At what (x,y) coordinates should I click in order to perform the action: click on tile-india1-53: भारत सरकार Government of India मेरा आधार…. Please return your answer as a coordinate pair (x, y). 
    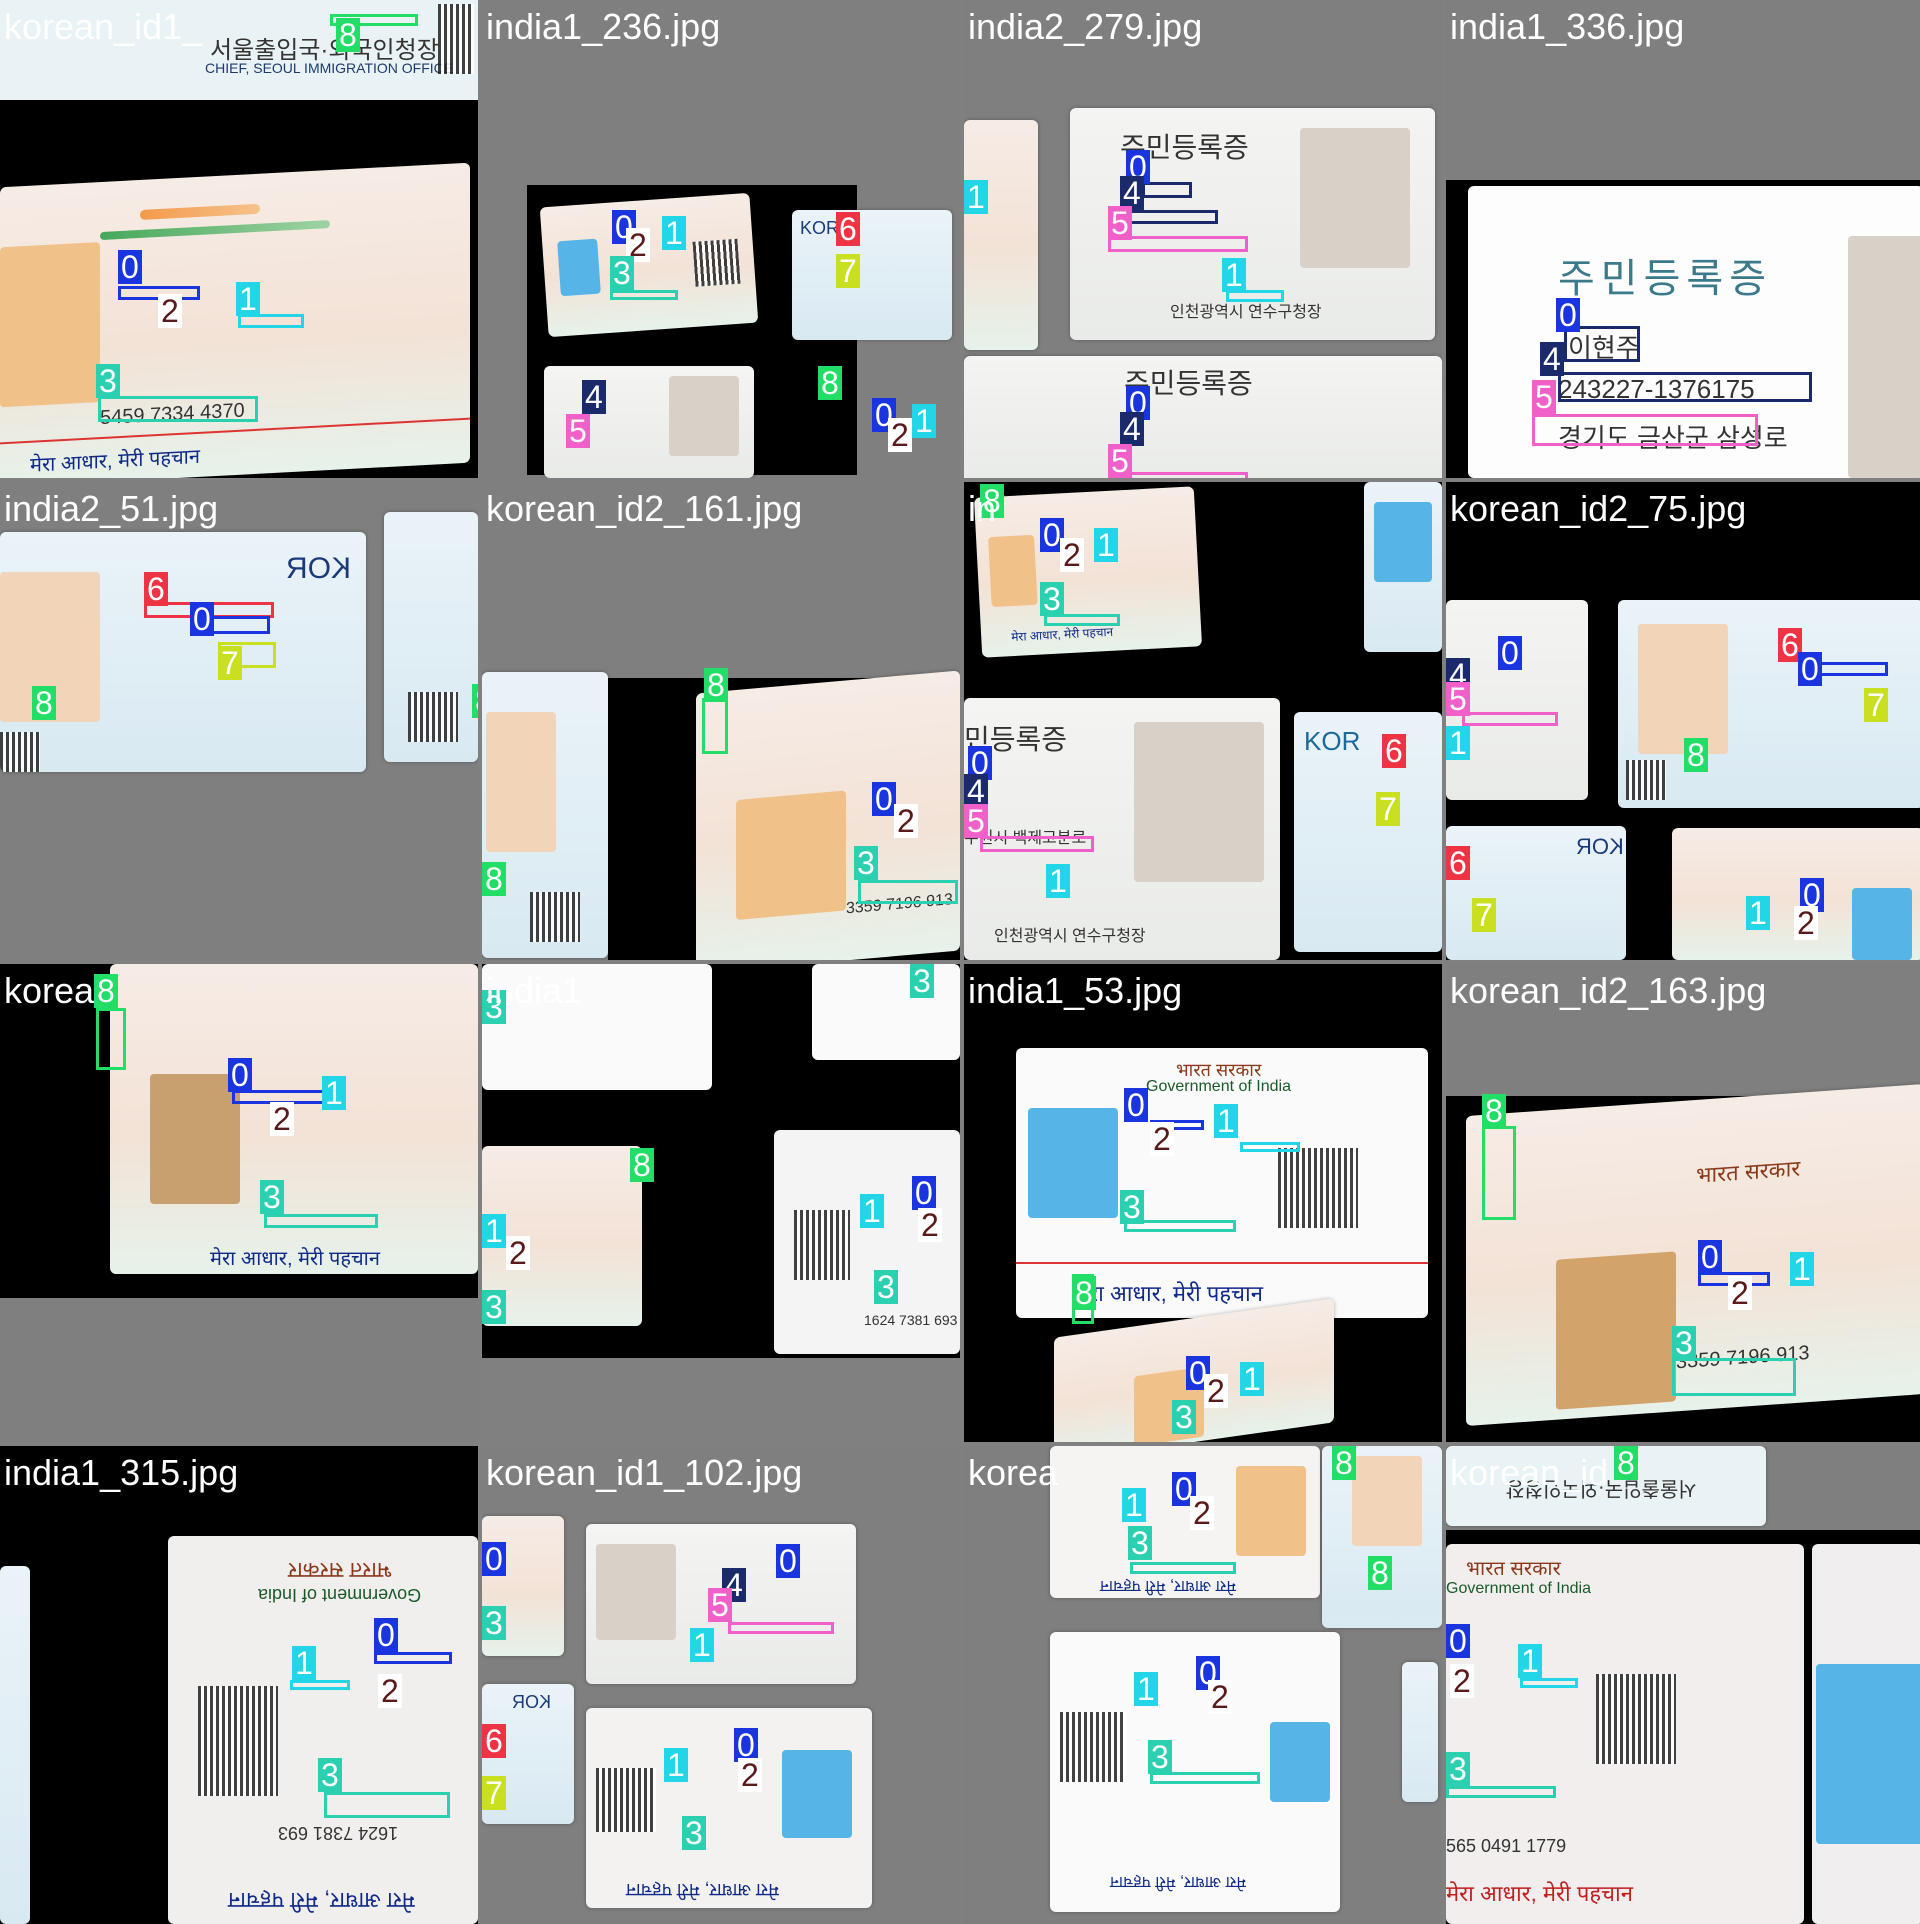
    Looking at the image, I should click on (1203, 1203).